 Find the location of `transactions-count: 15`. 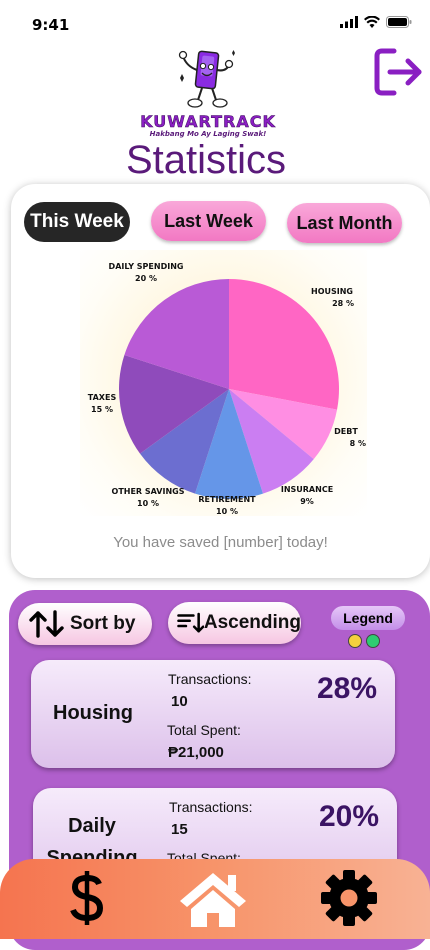

transactions-count: 15 is located at coordinates (179, 829).